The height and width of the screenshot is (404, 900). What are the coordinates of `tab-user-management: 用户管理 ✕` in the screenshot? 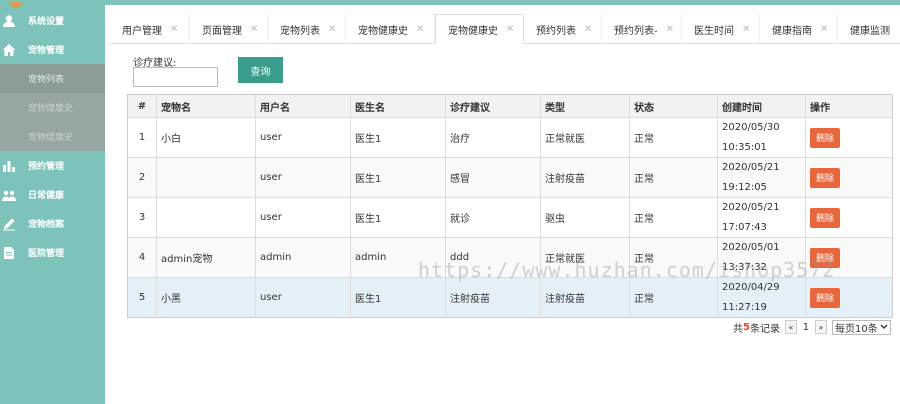 It's located at (150, 29).